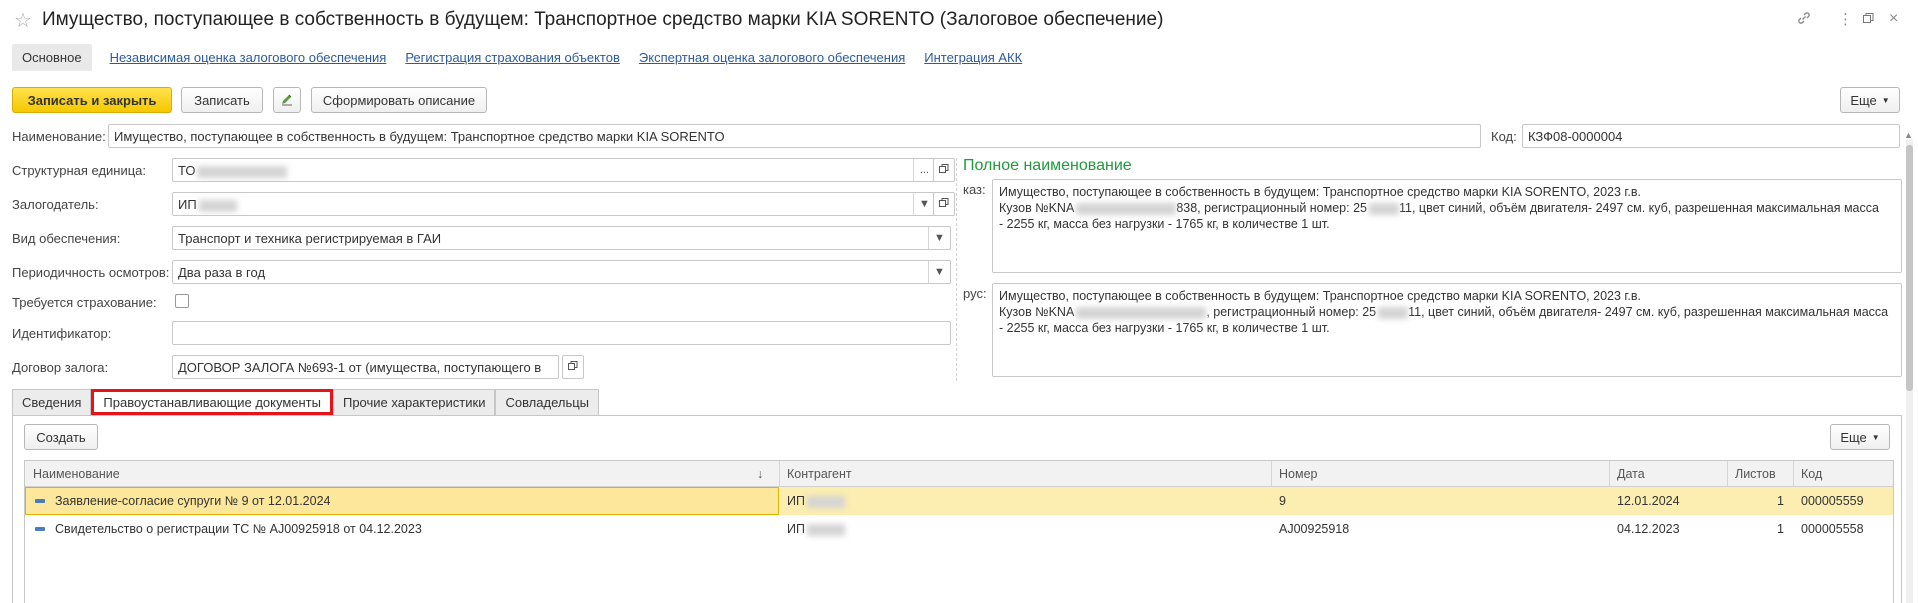 The width and height of the screenshot is (1918, 603). I want to click on column-separator, so click(956, 269).